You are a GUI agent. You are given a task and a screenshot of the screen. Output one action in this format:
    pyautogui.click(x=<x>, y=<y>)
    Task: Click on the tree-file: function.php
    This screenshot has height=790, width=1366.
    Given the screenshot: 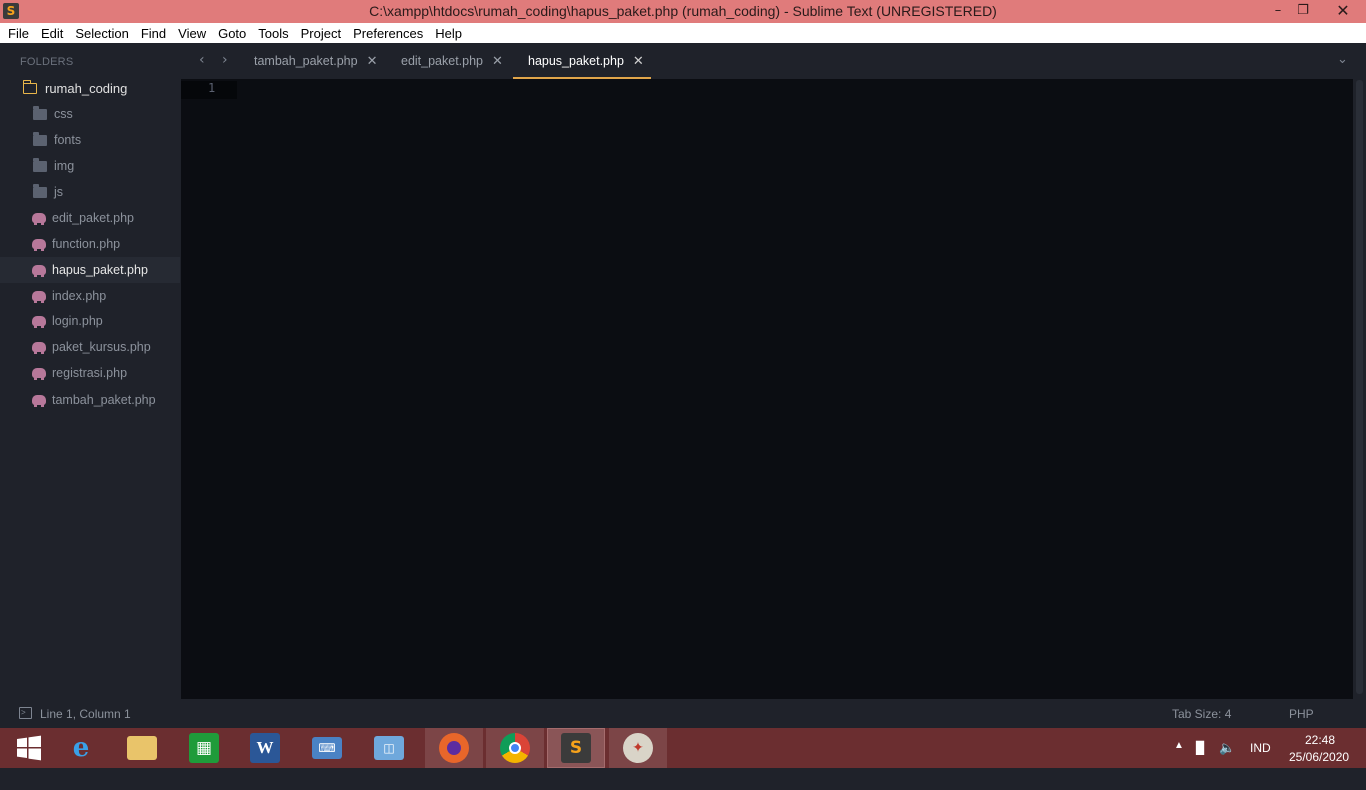 What is the action you would take?
    pyautogui.click(x=90, y=244)
    